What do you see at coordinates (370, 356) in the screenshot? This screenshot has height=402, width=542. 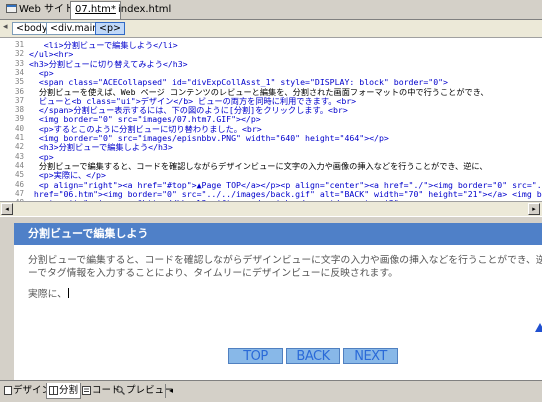 I see `next-button: NEXT` at bounding box center [370, 356].